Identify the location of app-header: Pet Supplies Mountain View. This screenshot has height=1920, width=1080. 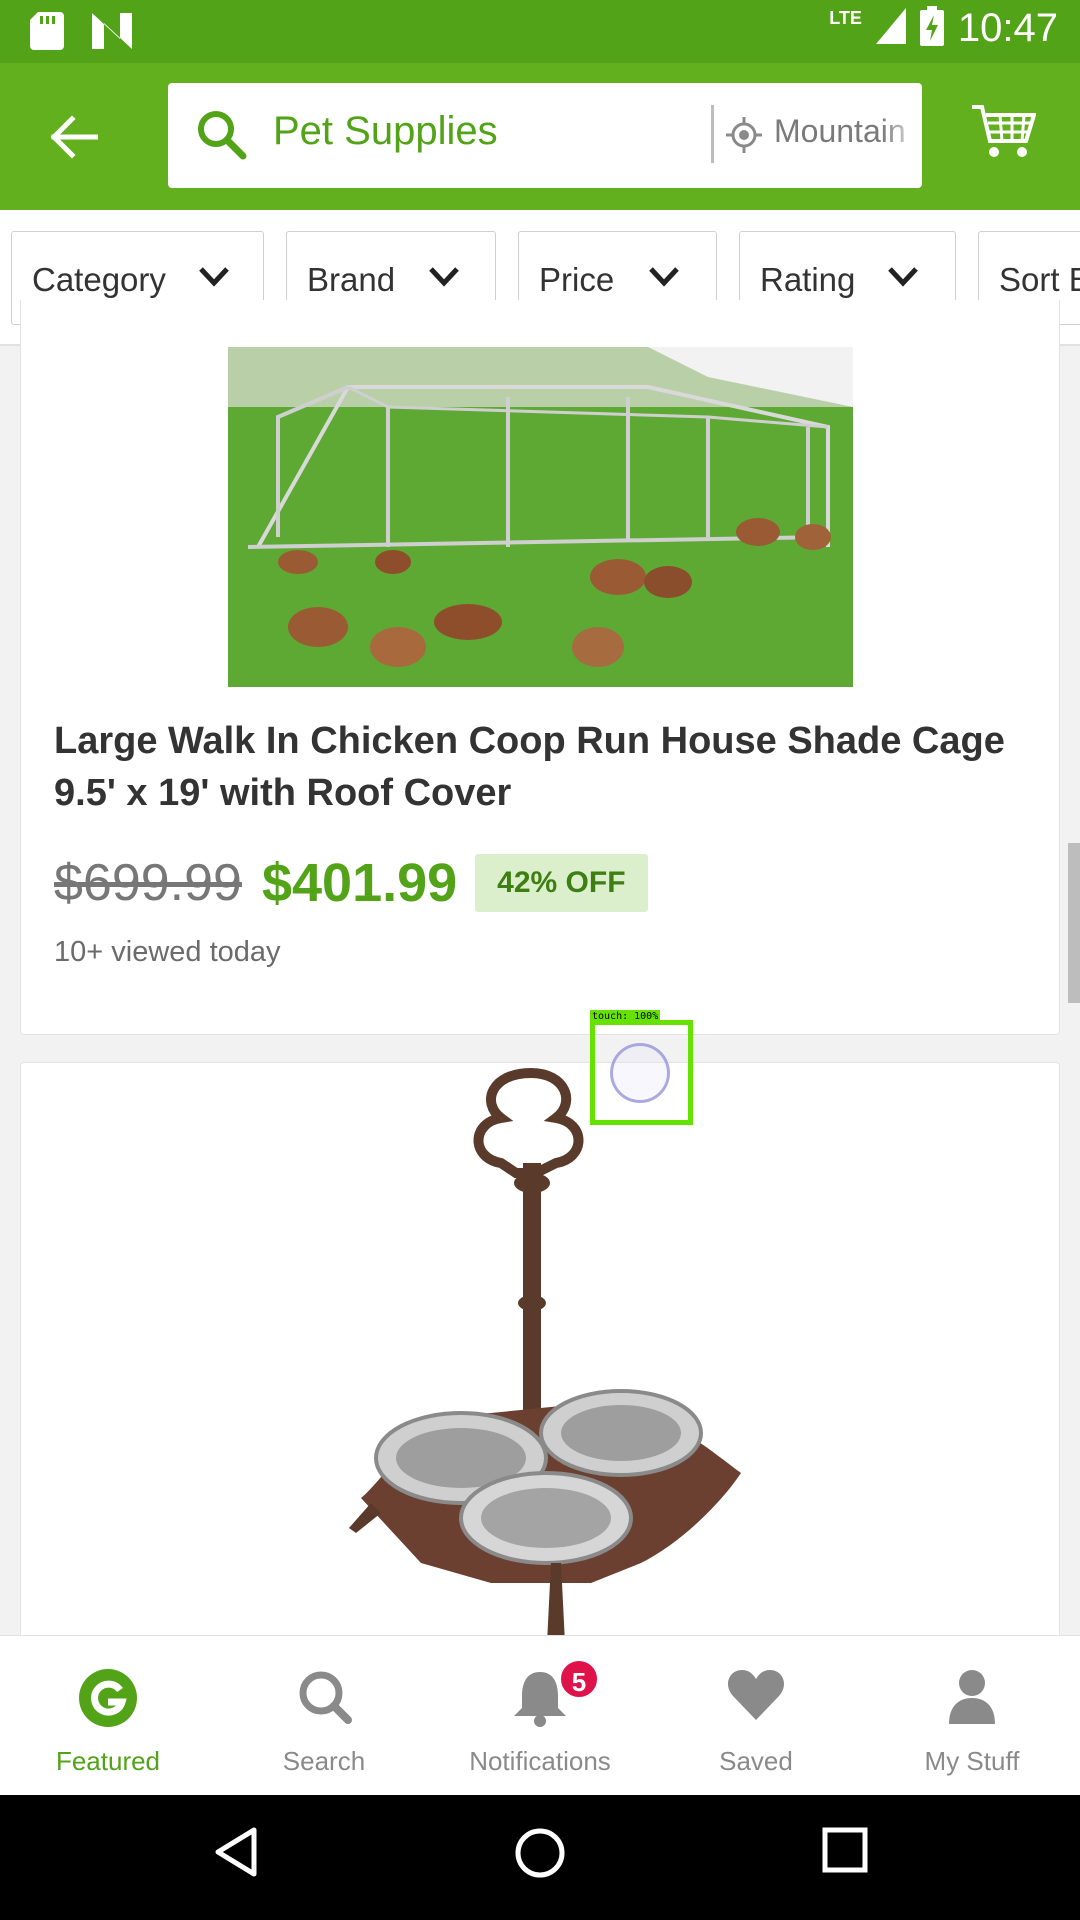
(540, 136).